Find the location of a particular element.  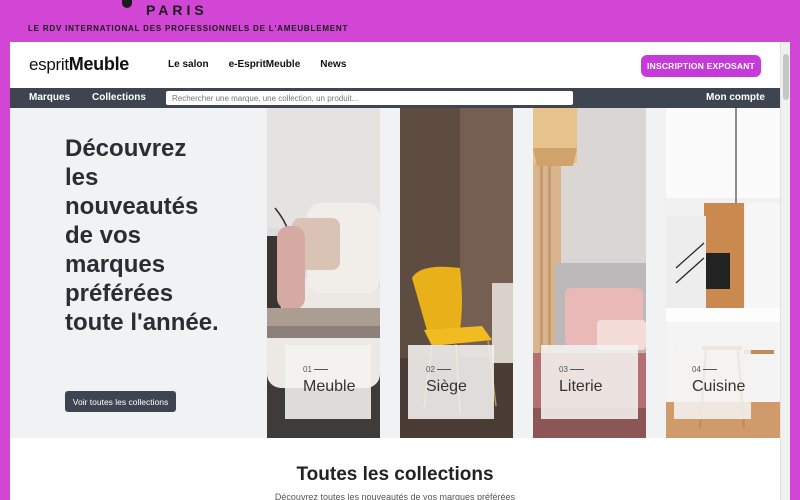

tile-number: 01 is located at coordinates (315, 369).